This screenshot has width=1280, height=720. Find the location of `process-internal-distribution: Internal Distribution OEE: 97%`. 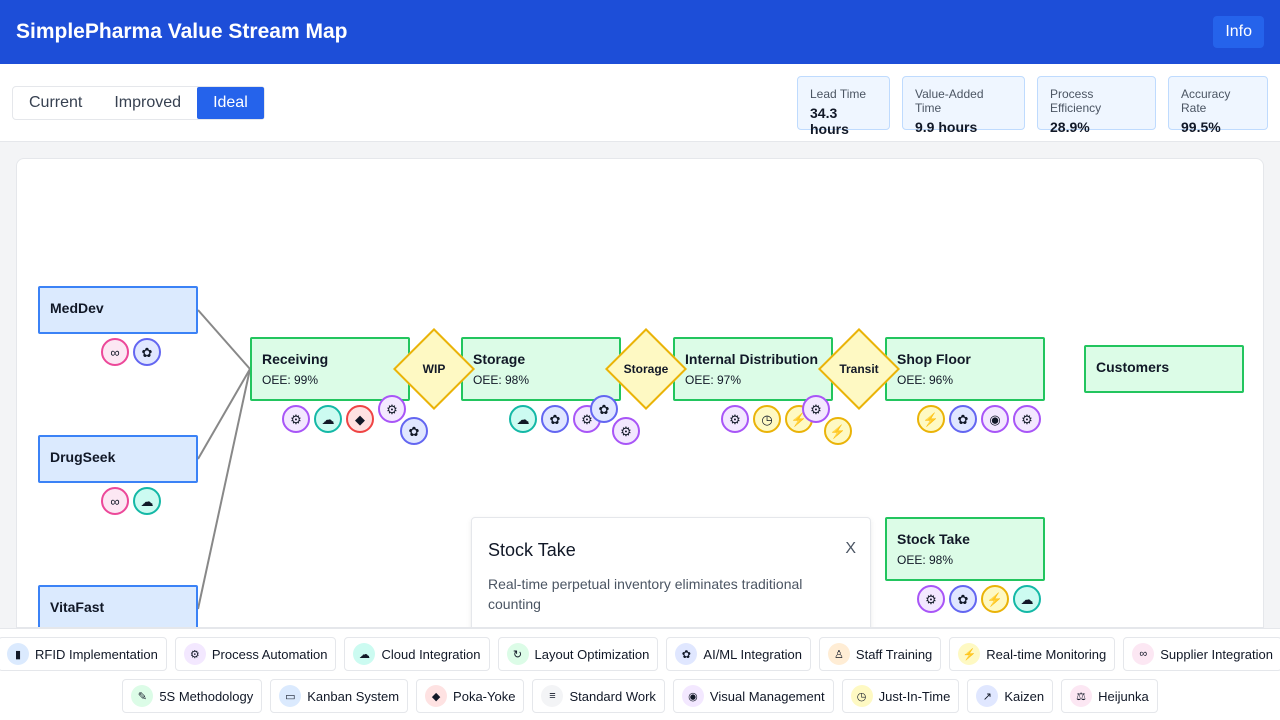

process-internal-distribution: Internal Distribution OEE: 97% is located at coordinates (753, 369).